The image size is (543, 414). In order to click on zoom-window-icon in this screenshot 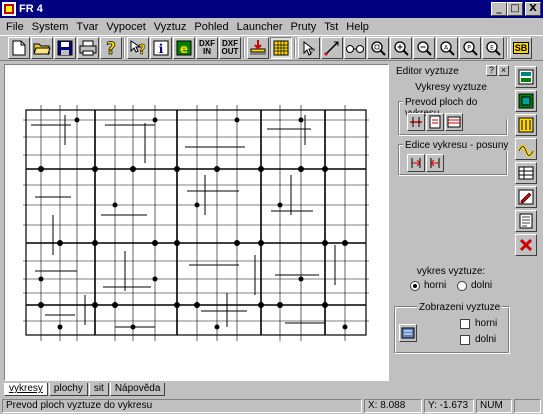, I will do `click(378, 48)`.